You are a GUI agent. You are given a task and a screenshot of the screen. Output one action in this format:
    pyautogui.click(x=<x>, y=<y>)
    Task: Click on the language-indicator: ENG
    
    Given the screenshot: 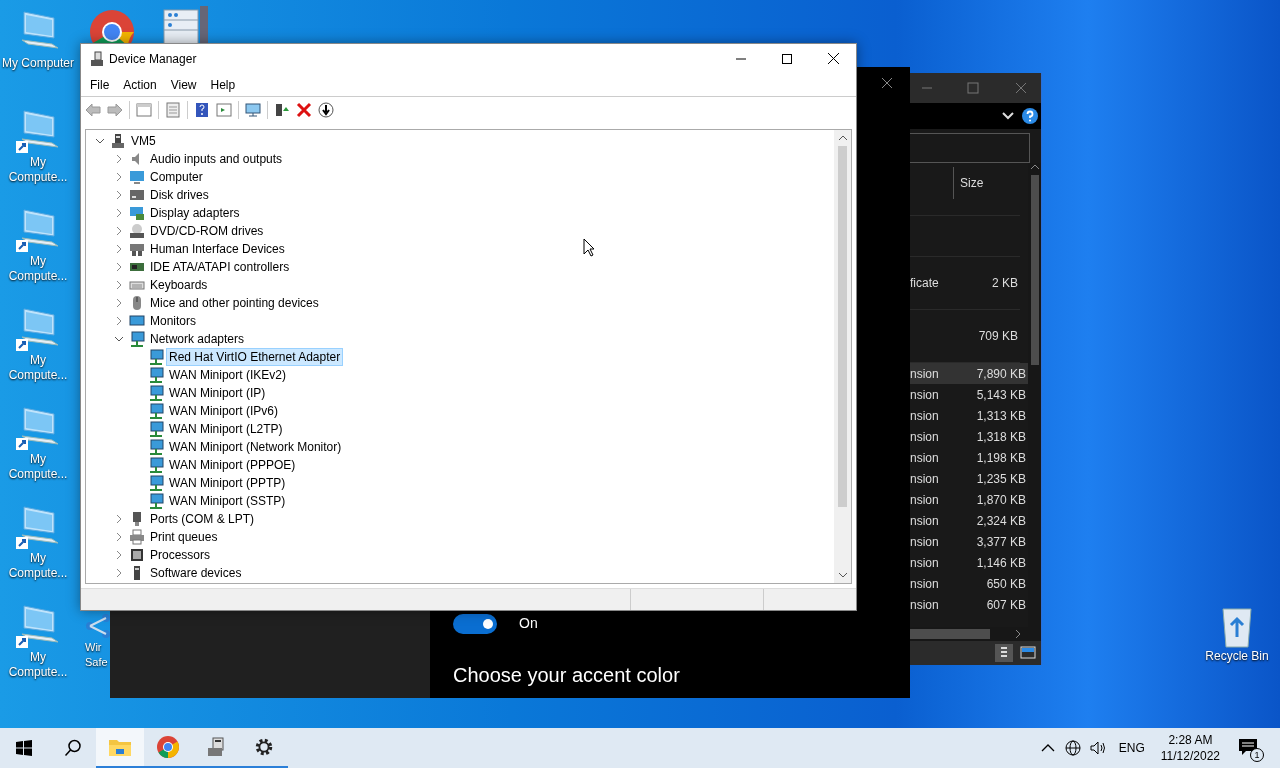 What is the action you would take?
    pyautogui.click(x=1131, y=748)
    